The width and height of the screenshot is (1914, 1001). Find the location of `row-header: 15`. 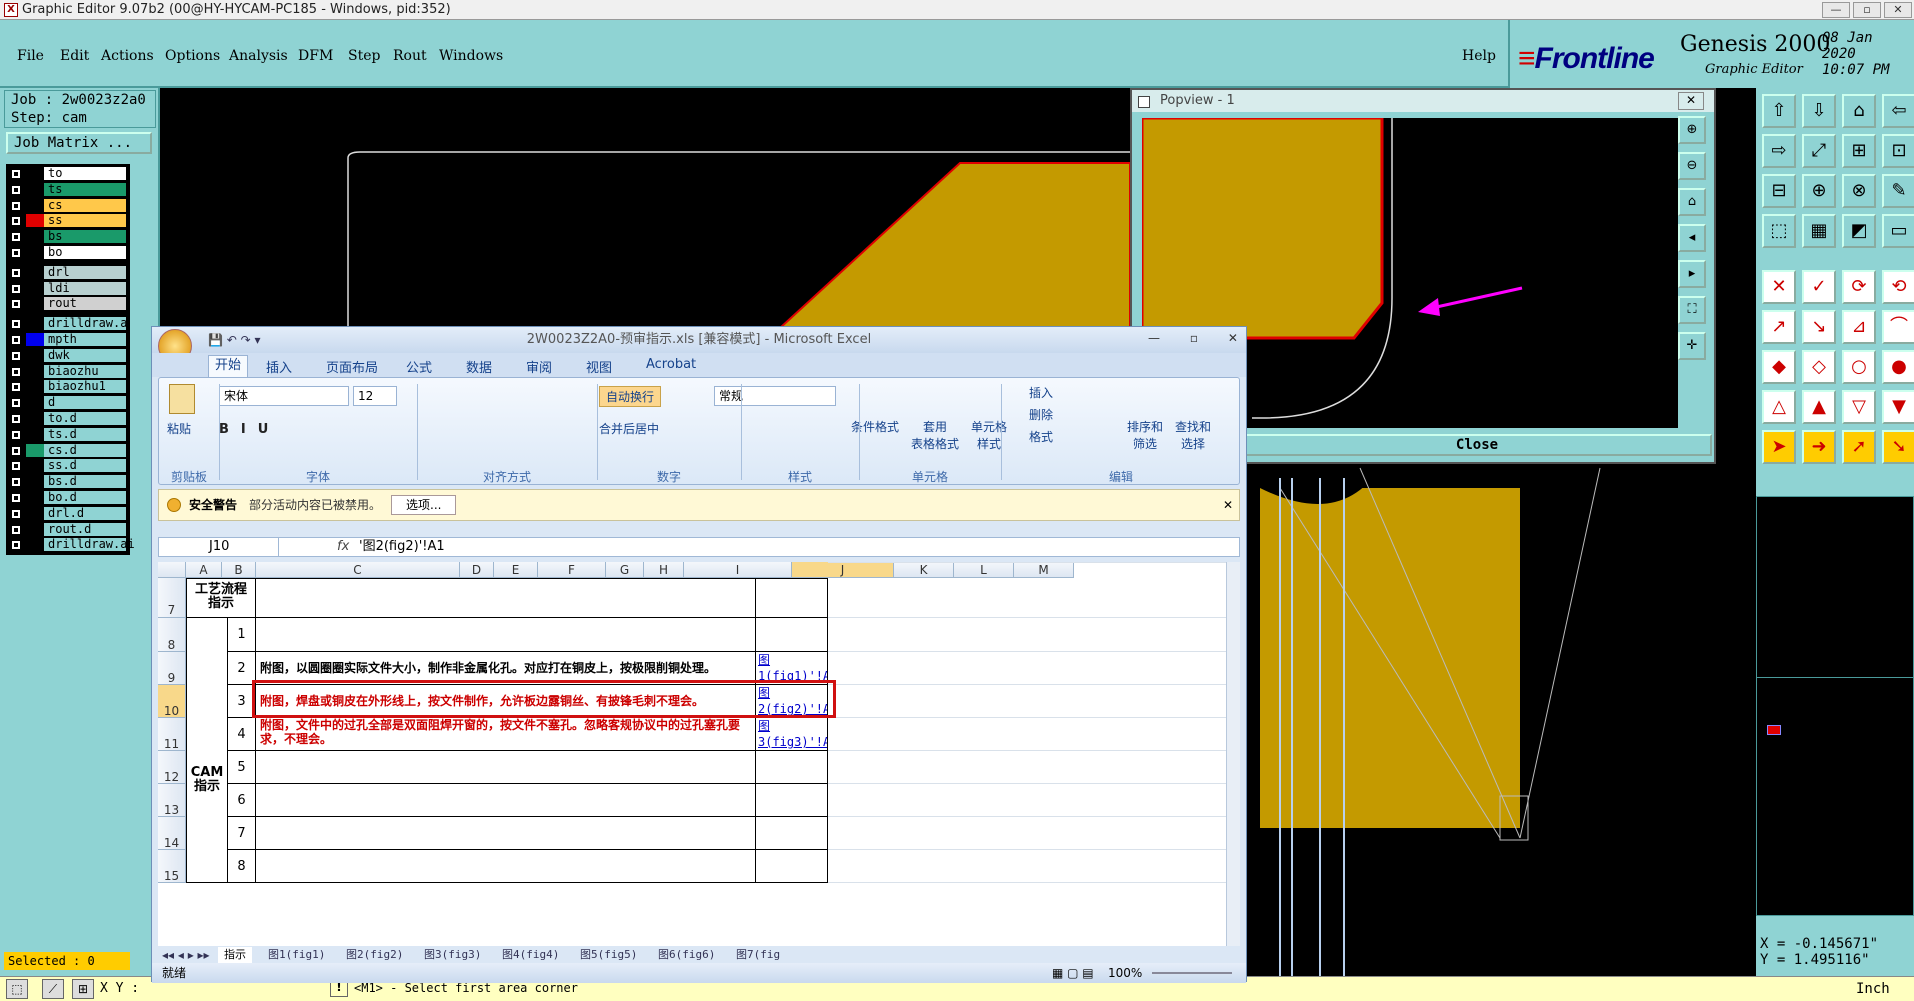

row-header: 15 is located at coordinates (172, 866).